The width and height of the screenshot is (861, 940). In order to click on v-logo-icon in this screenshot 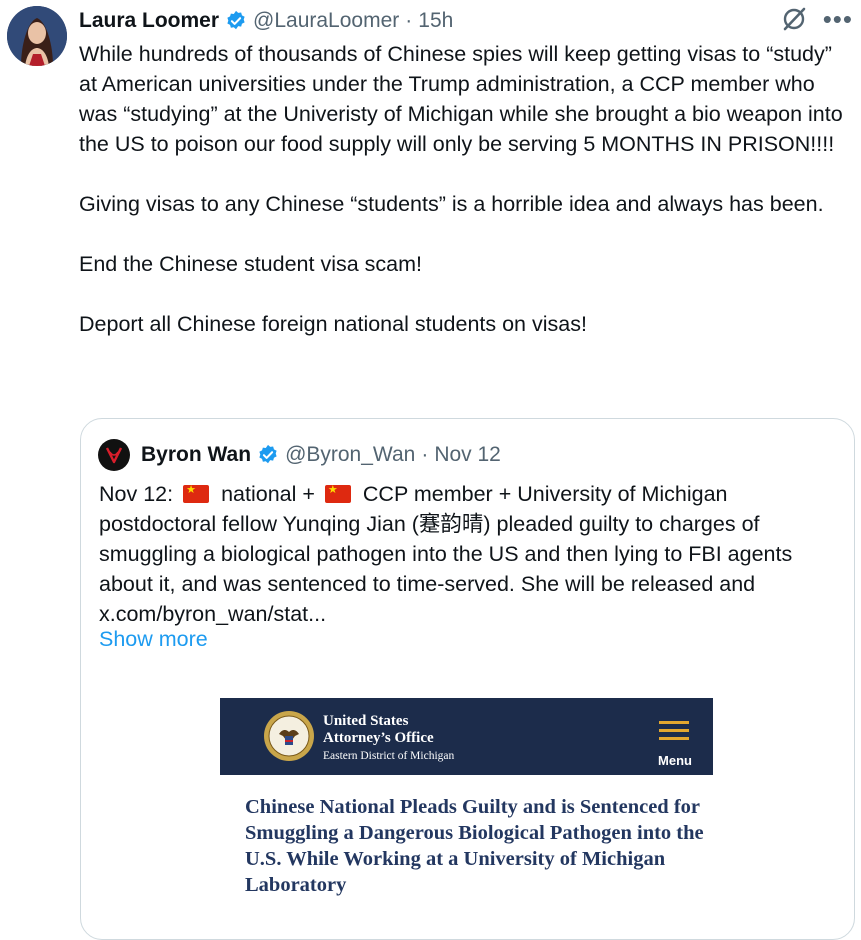, I will do `click(114, 455)`.